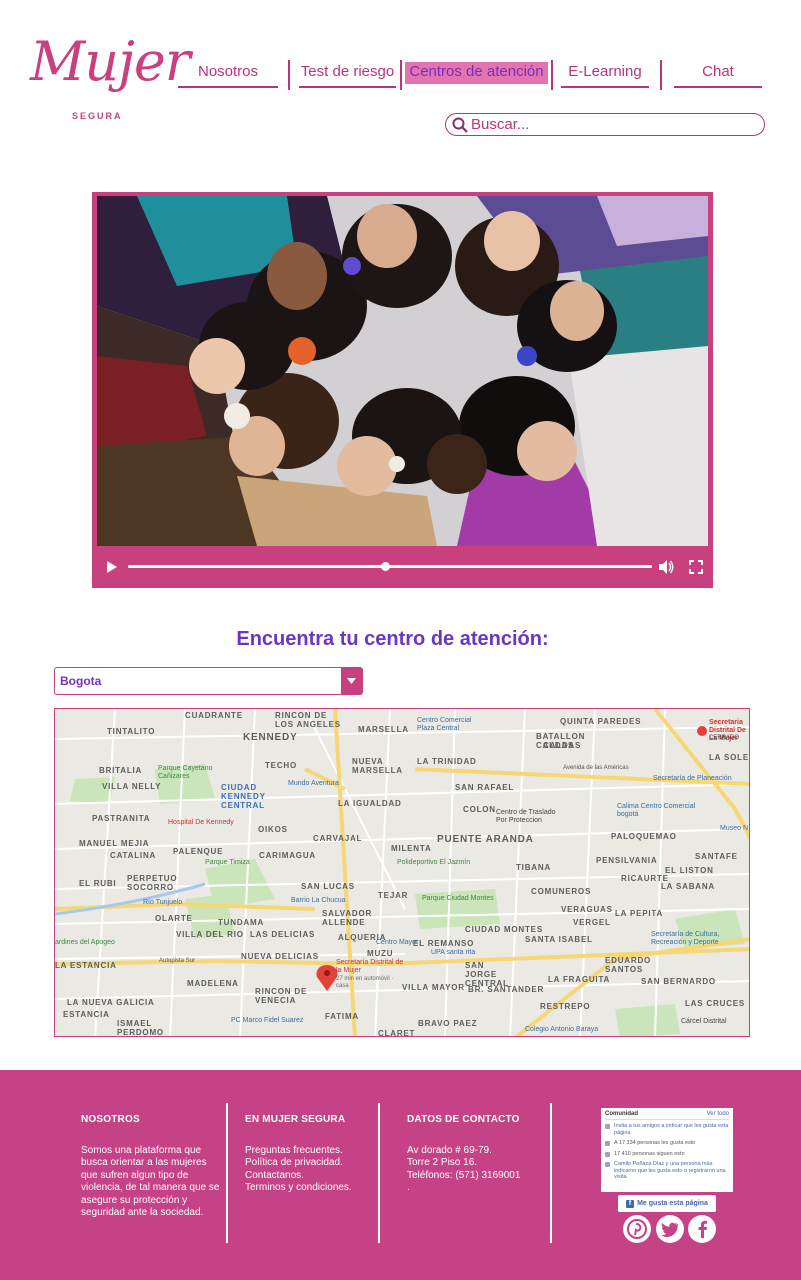 Image resolution: width=801 pixels, height=1280 pixels. What do you see at coordinates (85, 942) in the screenshot?
I see `map-poi: ardines del Apogeo` at bounding box center [85, 942].